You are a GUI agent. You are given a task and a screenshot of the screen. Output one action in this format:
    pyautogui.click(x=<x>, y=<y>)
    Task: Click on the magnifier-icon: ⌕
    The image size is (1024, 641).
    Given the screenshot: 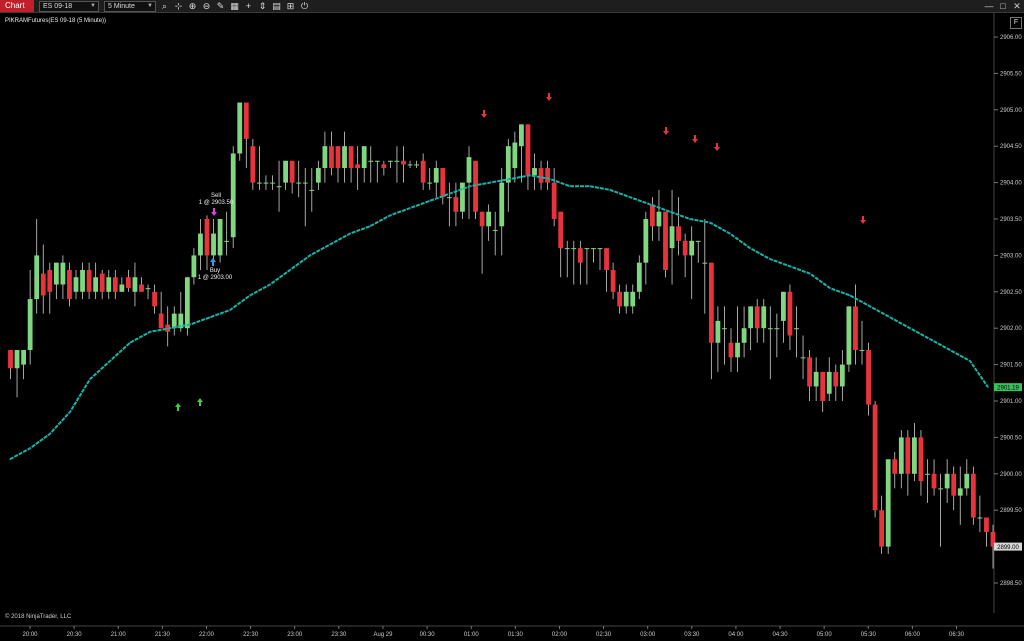 What is the action you would take?
    pyautogui.click(x=164, y=6)
    